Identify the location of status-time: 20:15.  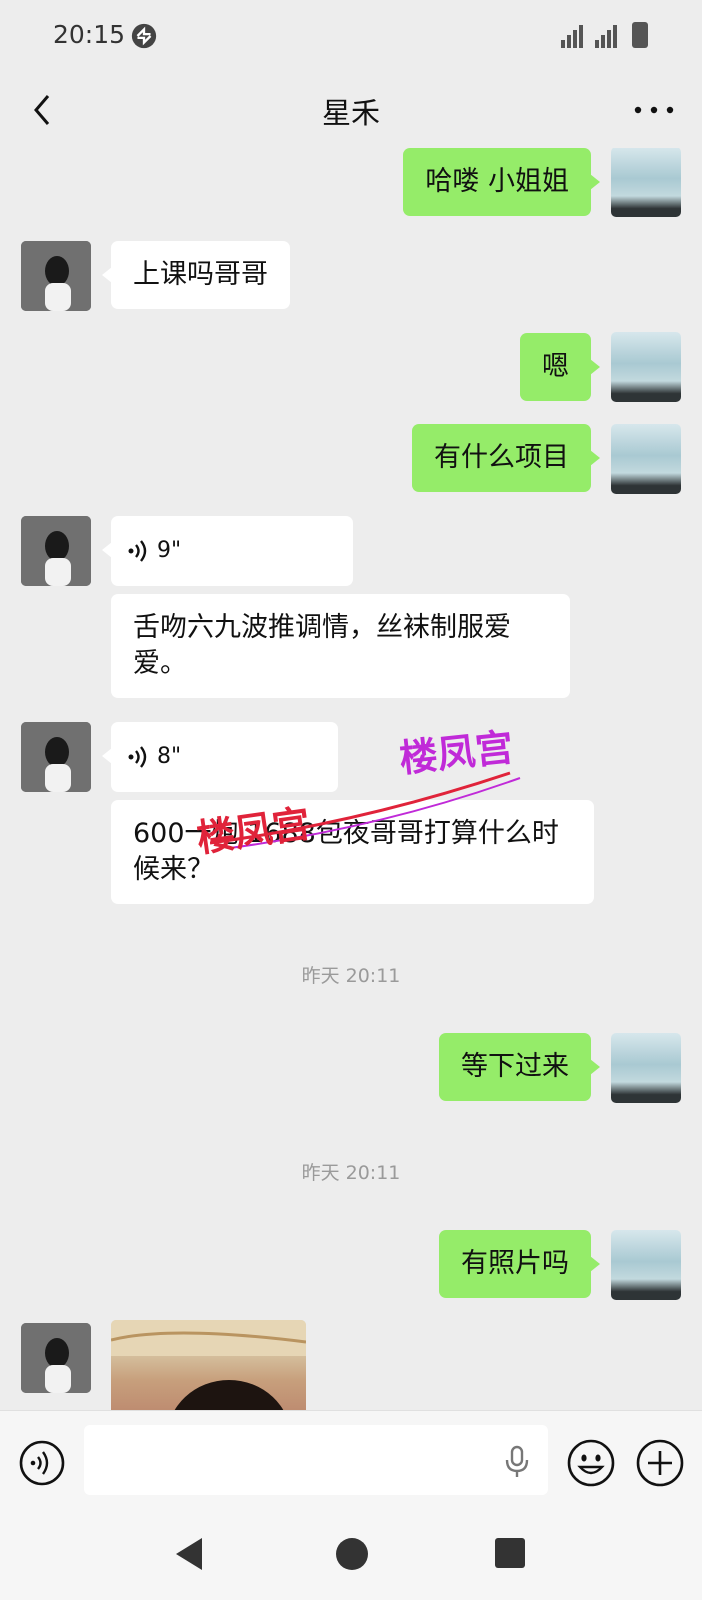
(89, 34).